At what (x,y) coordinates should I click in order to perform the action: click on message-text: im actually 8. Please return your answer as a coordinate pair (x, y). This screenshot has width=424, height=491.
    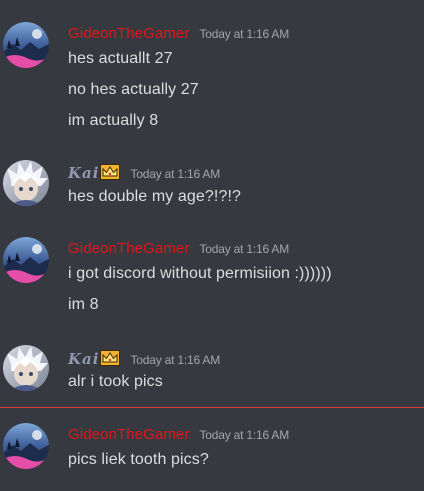
    Looking at the image, I should click on (113, 120).